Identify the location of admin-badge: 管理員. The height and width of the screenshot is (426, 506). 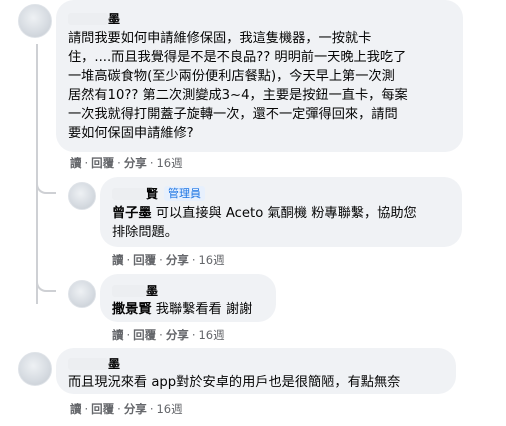
(185, 193).